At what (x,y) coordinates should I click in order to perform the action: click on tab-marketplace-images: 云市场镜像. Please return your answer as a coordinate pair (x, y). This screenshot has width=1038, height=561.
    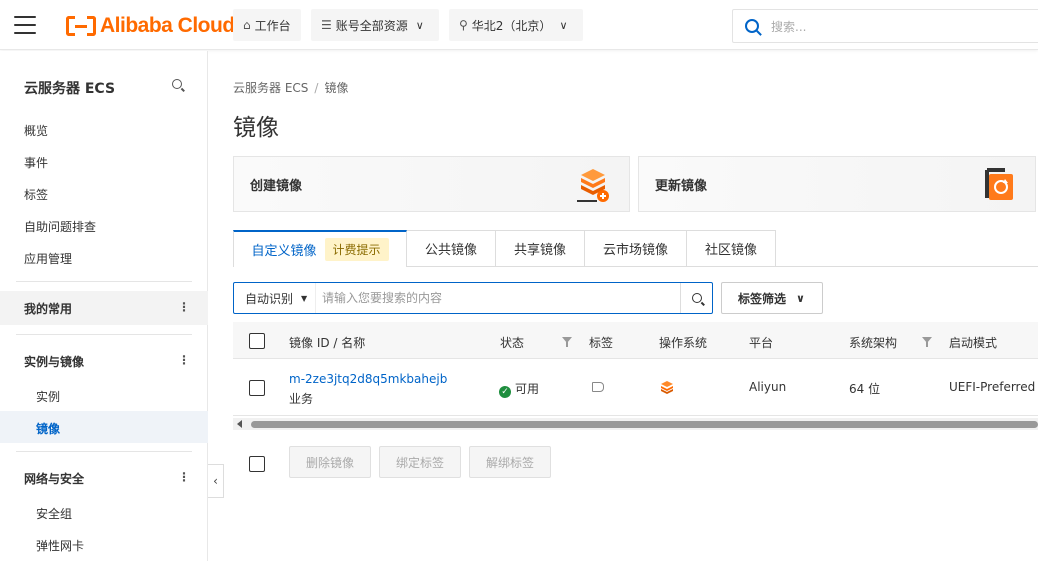
    Looking at the image, I should click on (636, 248).